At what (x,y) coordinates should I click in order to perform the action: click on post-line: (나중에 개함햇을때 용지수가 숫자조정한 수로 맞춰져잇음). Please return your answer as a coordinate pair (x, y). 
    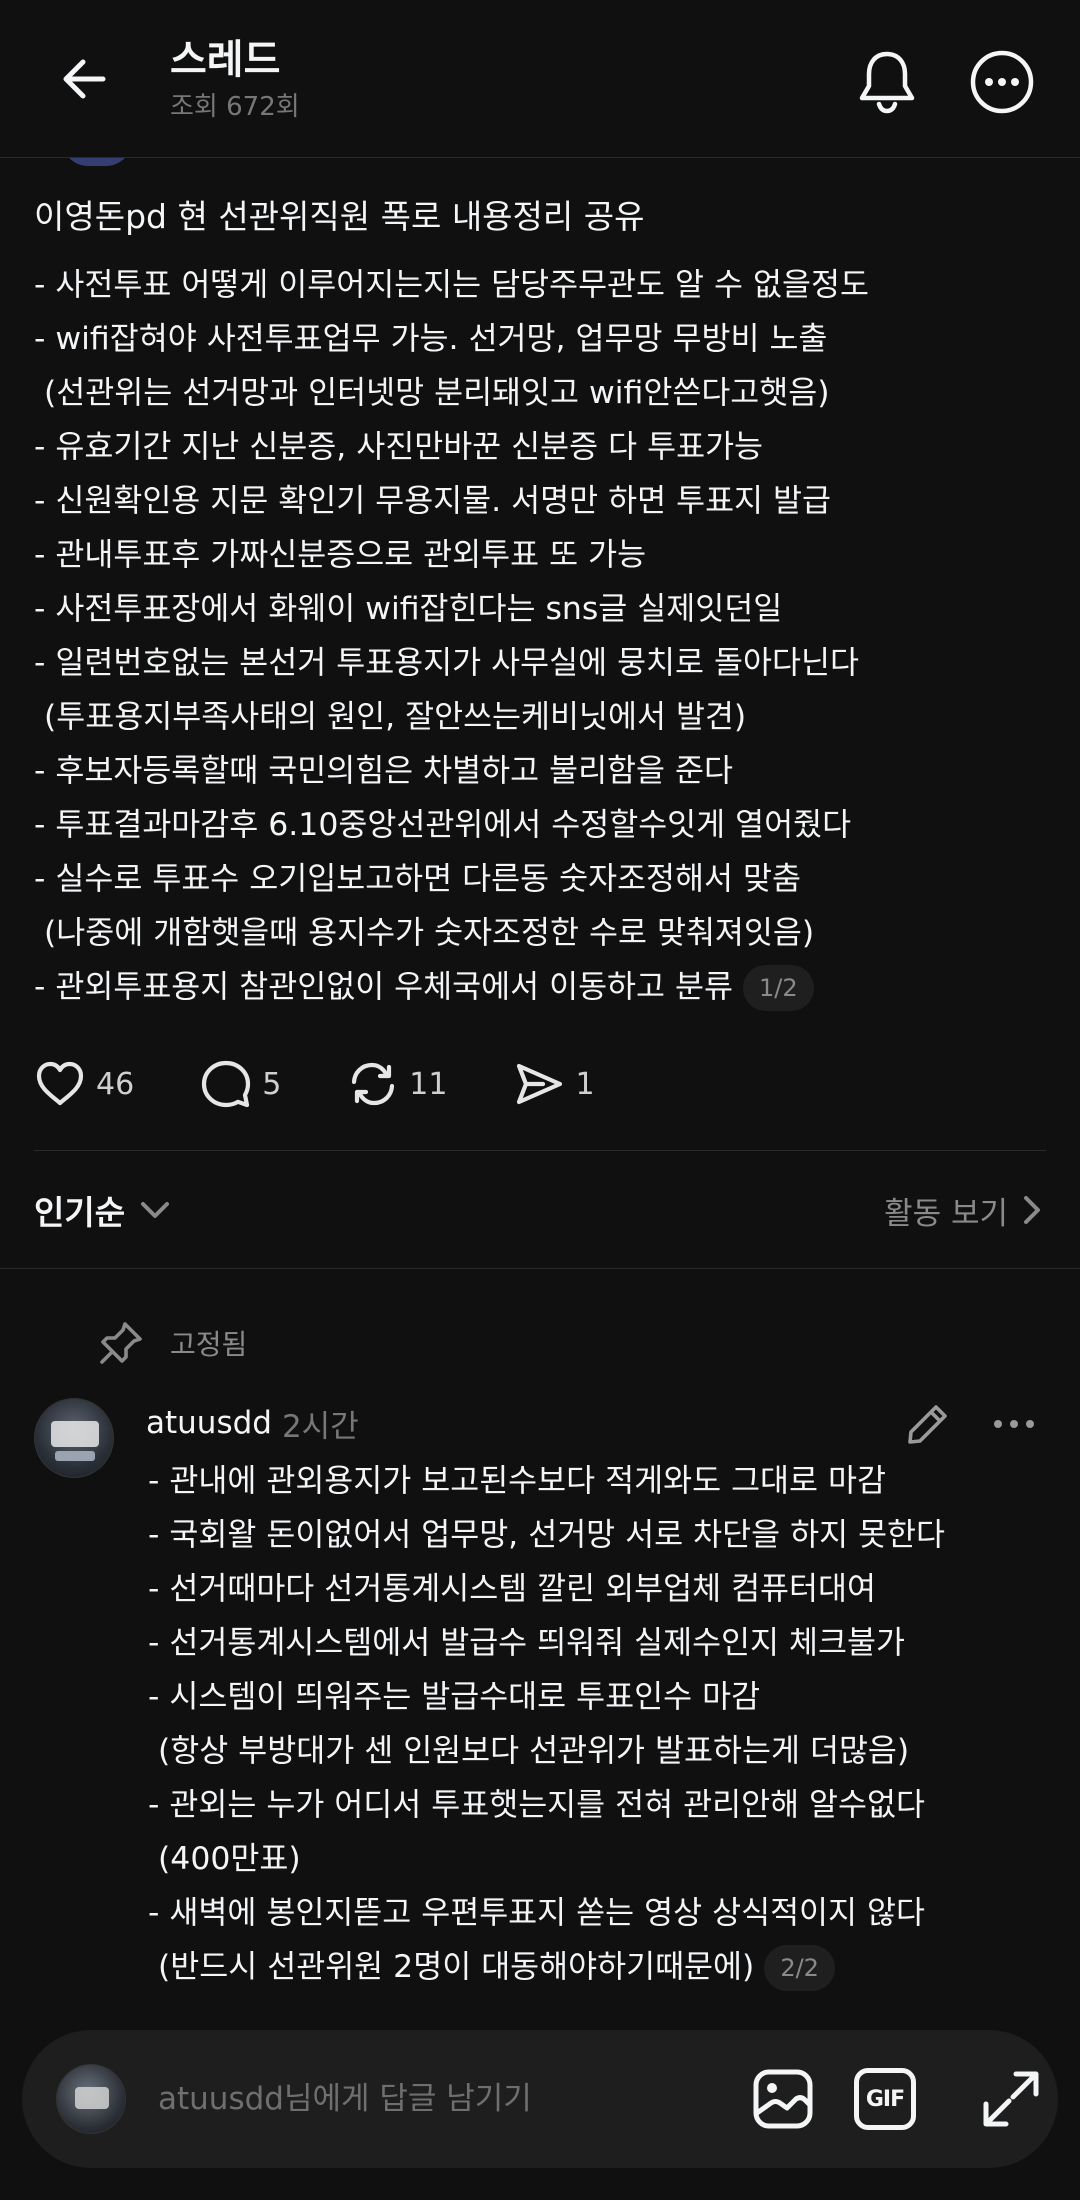
    Looking at the image, I should click on (429, 933).